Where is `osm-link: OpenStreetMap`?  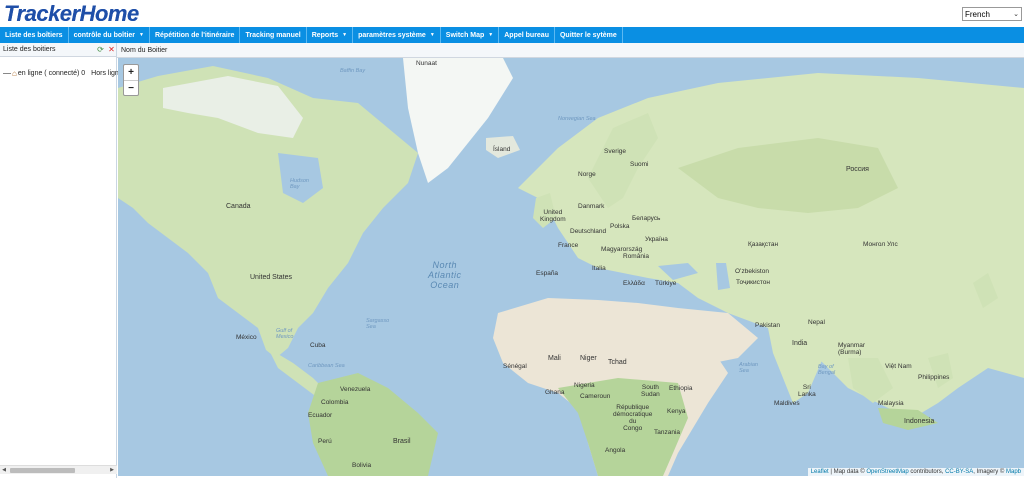
osm-link: OpenStreetMap is located at coordinates (887, 472).